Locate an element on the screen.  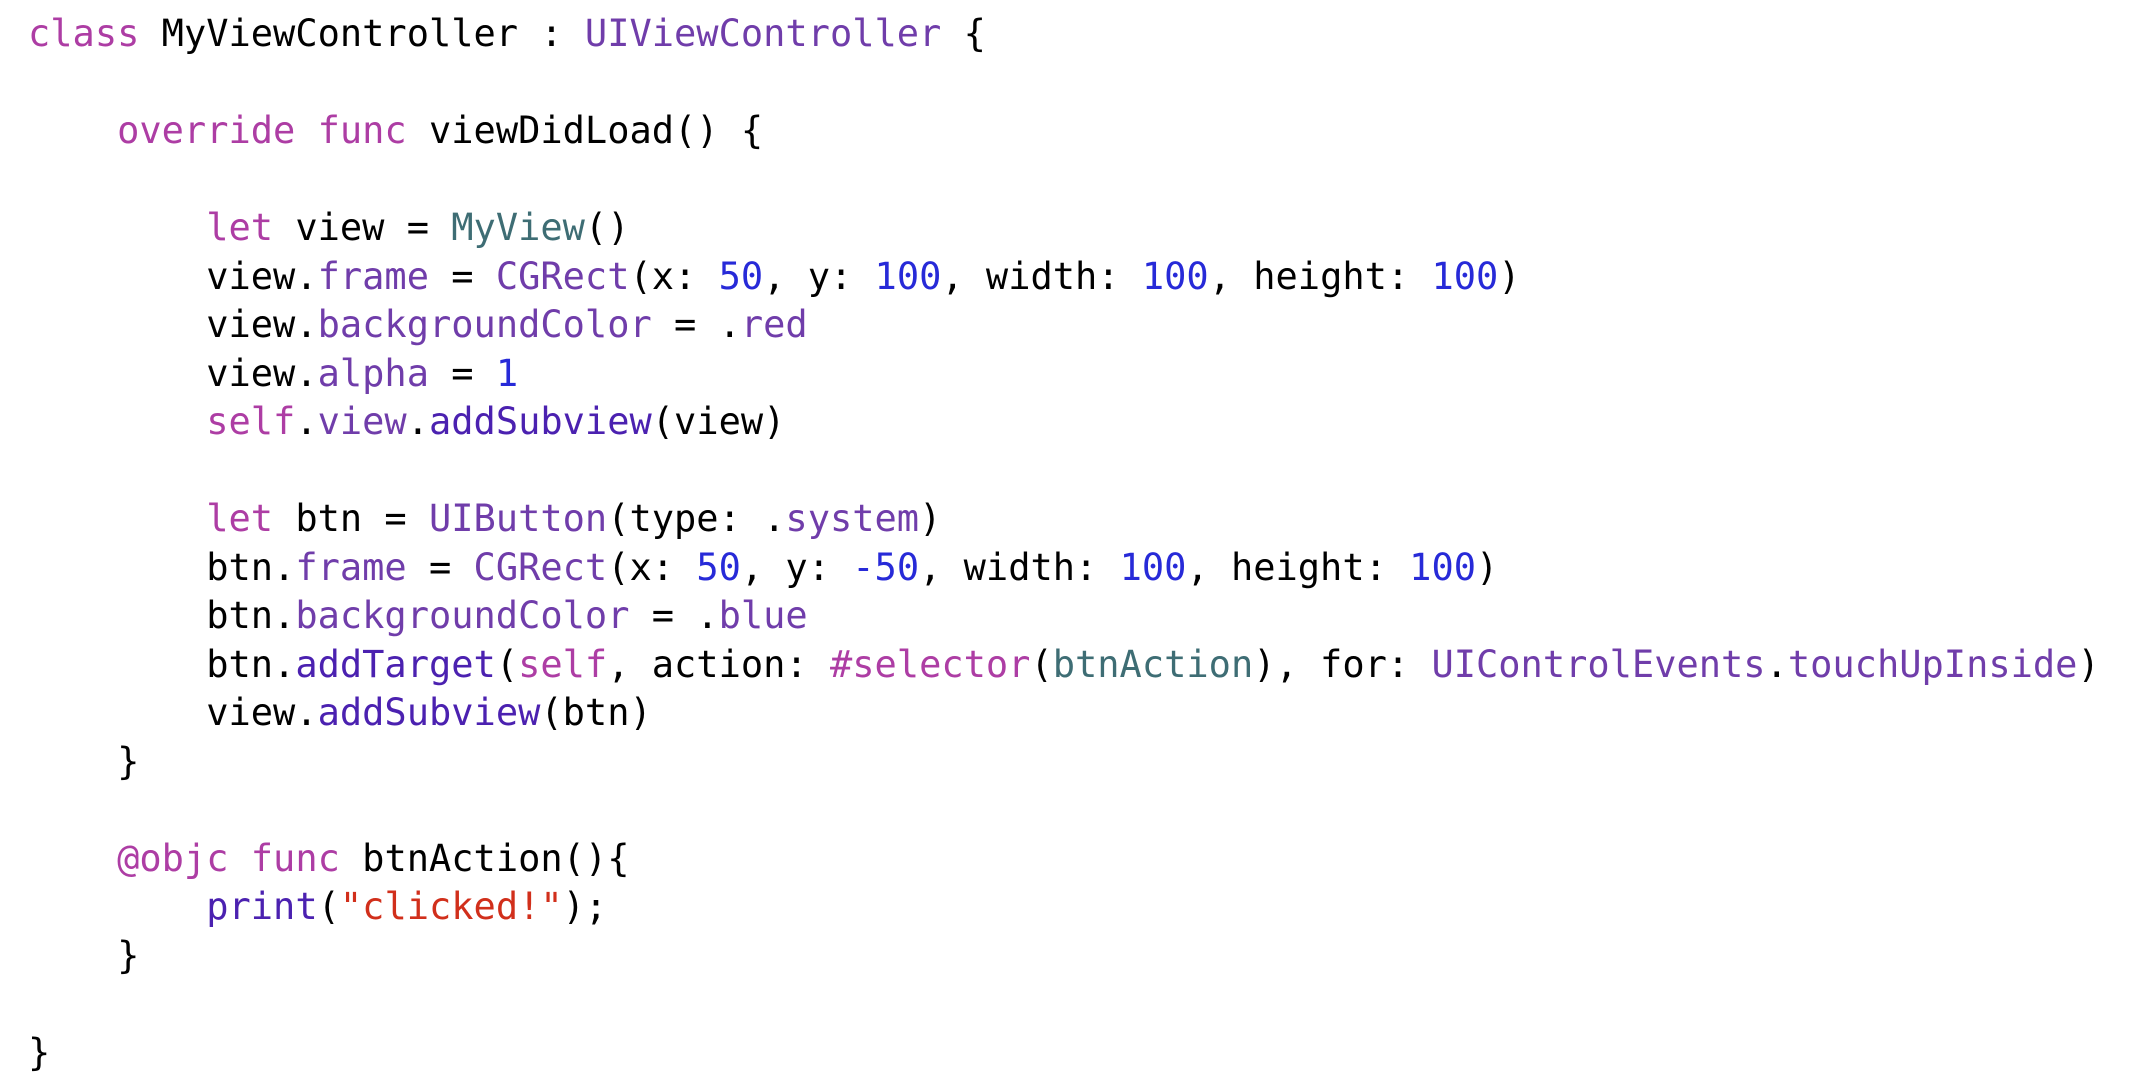
code-token-keyword: class is located at coordinates (83, 33).